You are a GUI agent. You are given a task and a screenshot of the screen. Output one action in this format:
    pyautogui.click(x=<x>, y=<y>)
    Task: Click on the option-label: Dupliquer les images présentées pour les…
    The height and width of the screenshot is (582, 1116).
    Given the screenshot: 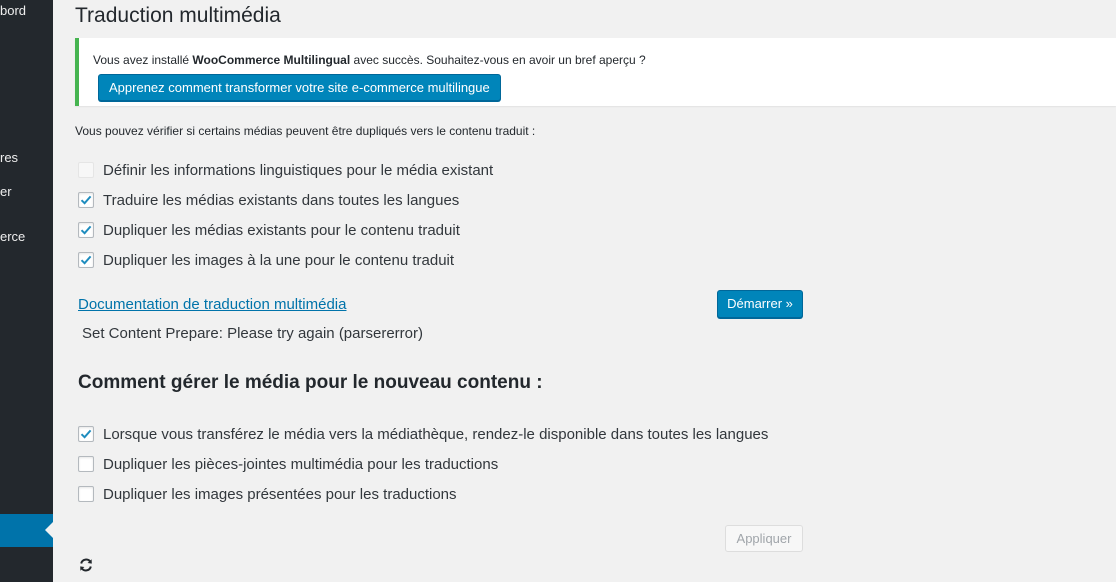 What is the action you would take?
    pyautogui.click(x=280, y=494)
    